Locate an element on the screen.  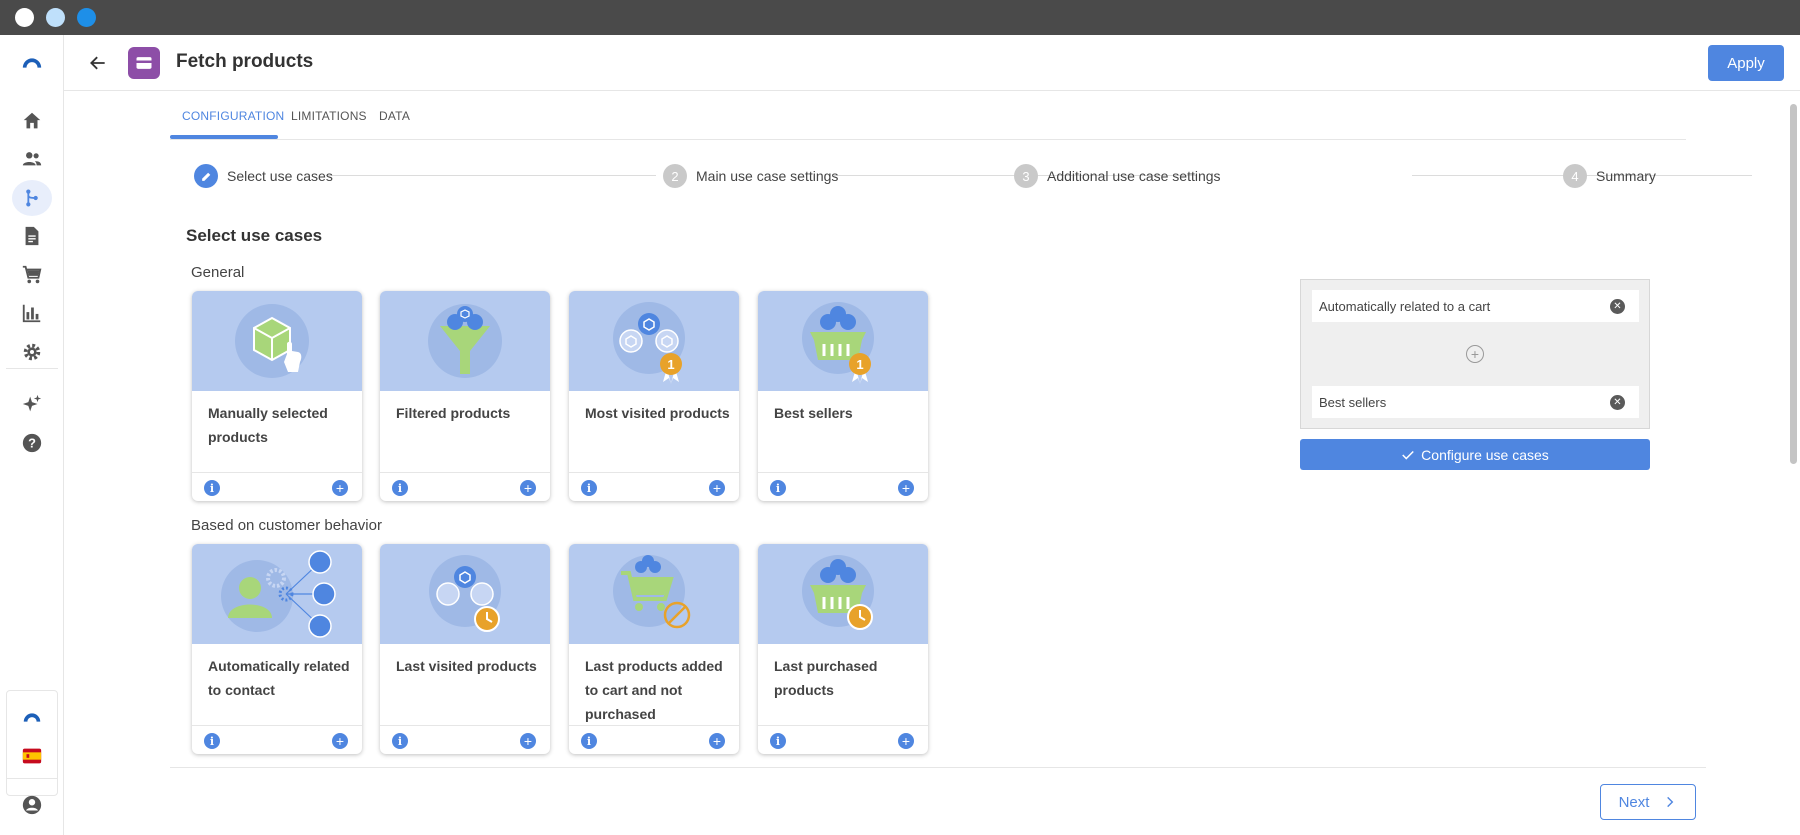
page-header: Fetch products Apply is located at coordinates (932, 63).